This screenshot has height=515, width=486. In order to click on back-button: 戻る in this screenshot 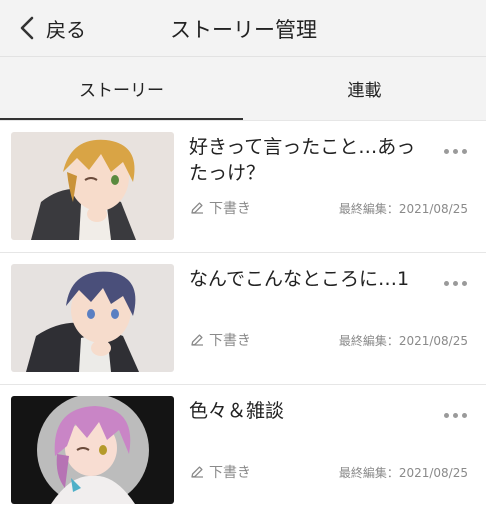, I will do `click(52, 28)`.